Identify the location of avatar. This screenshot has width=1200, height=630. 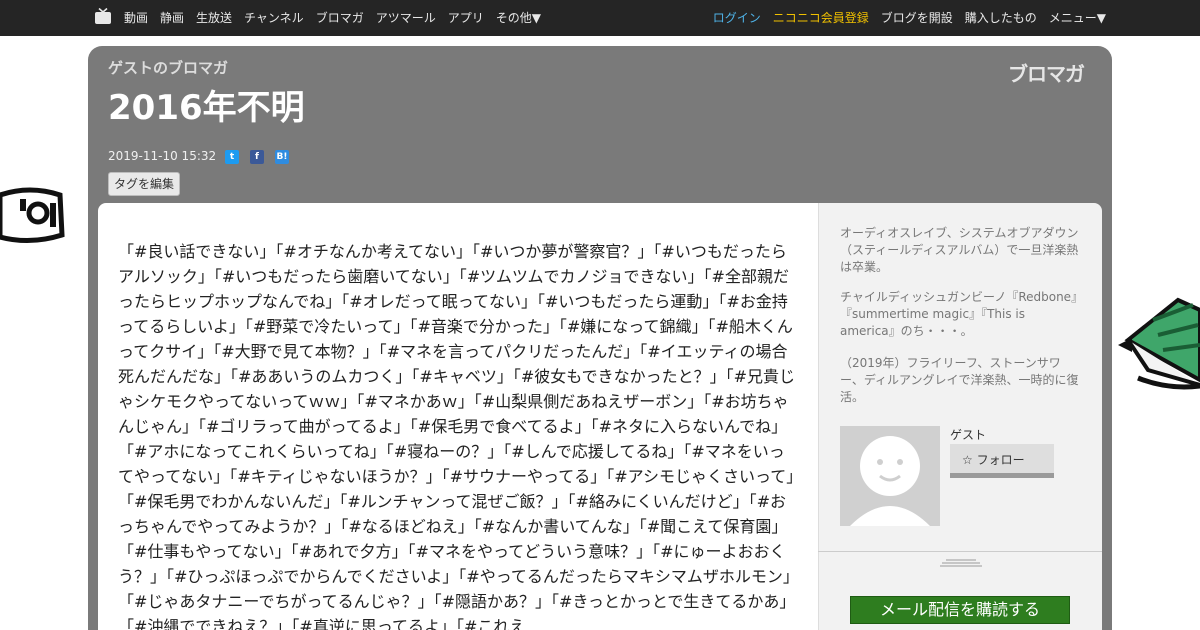
(890, 476).